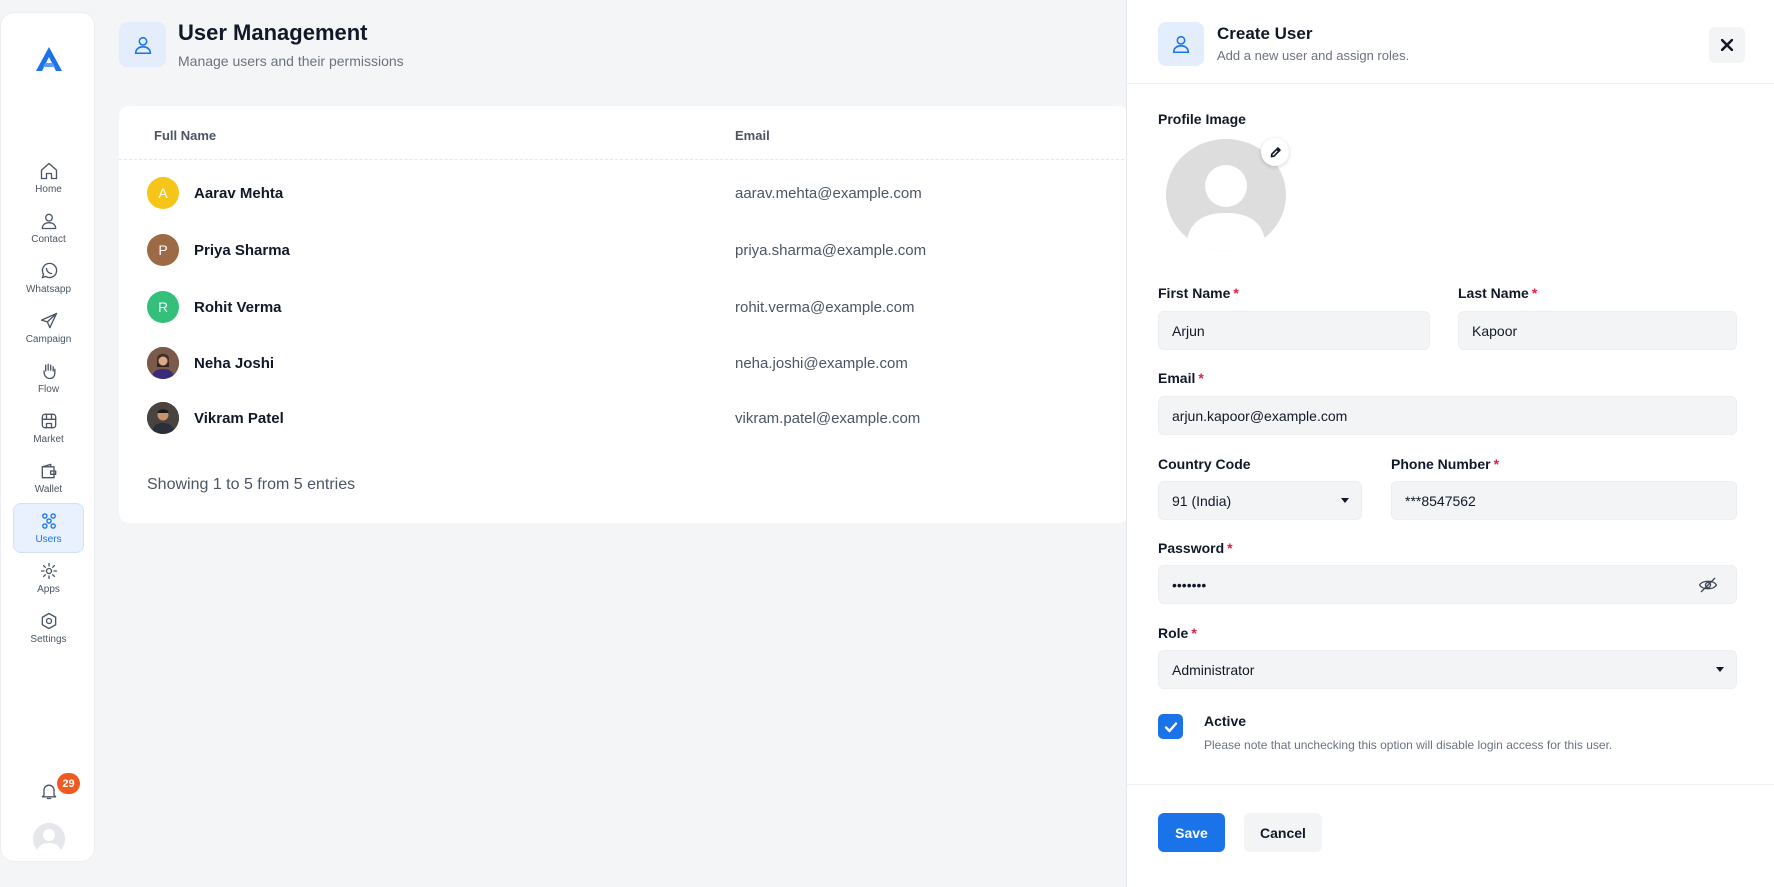  Describe the element at coordinates (821, 363) in the screenshot. I see `user-email: neha.joshi@example.com` at that location.